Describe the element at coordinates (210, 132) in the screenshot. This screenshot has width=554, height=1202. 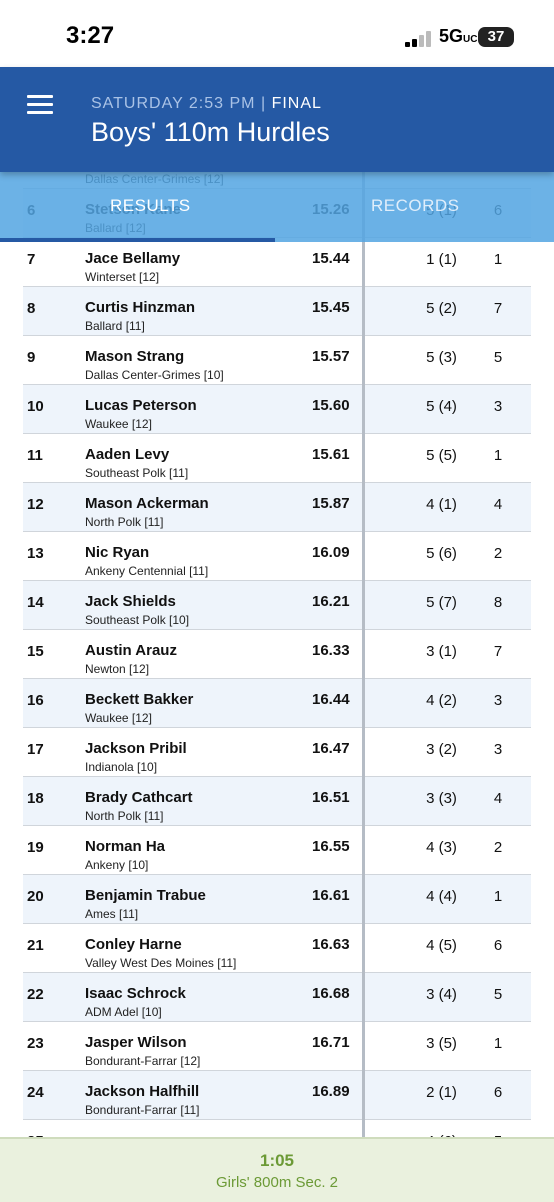
I see `event-title: Boys' 110m Hurdles` at that location.